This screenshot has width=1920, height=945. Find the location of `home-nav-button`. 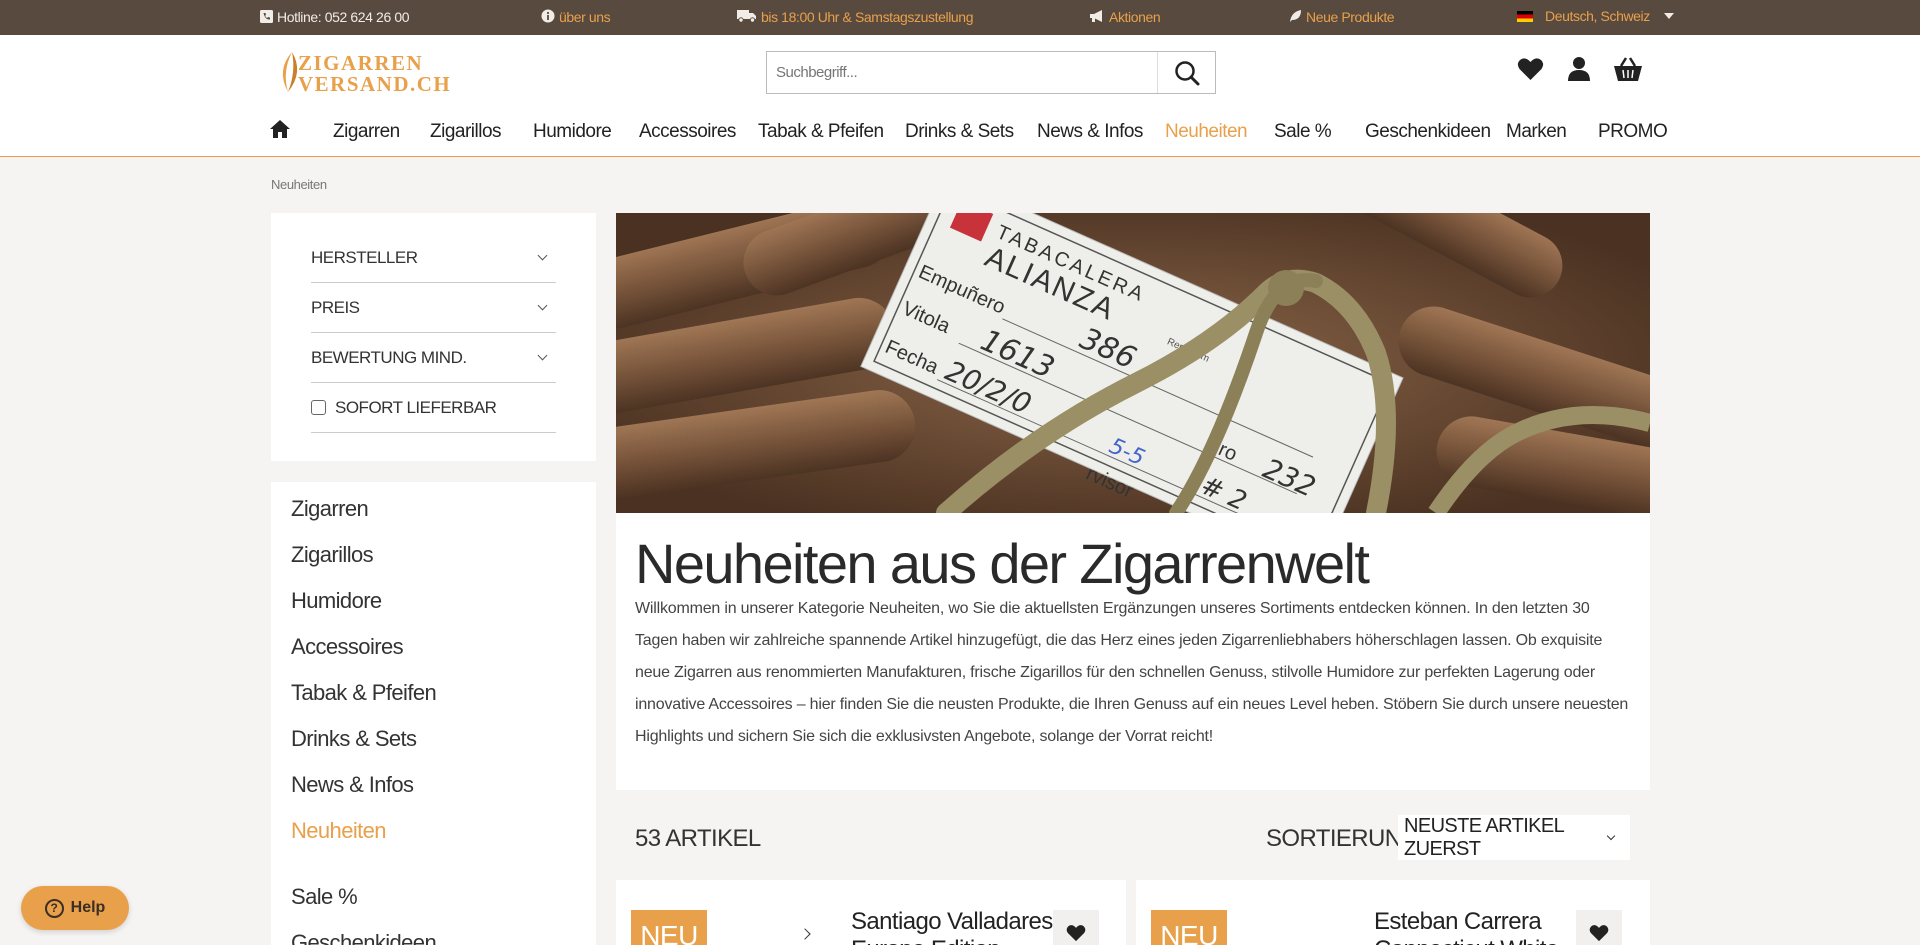

home-nav-button is located at coordinates (280, 132).